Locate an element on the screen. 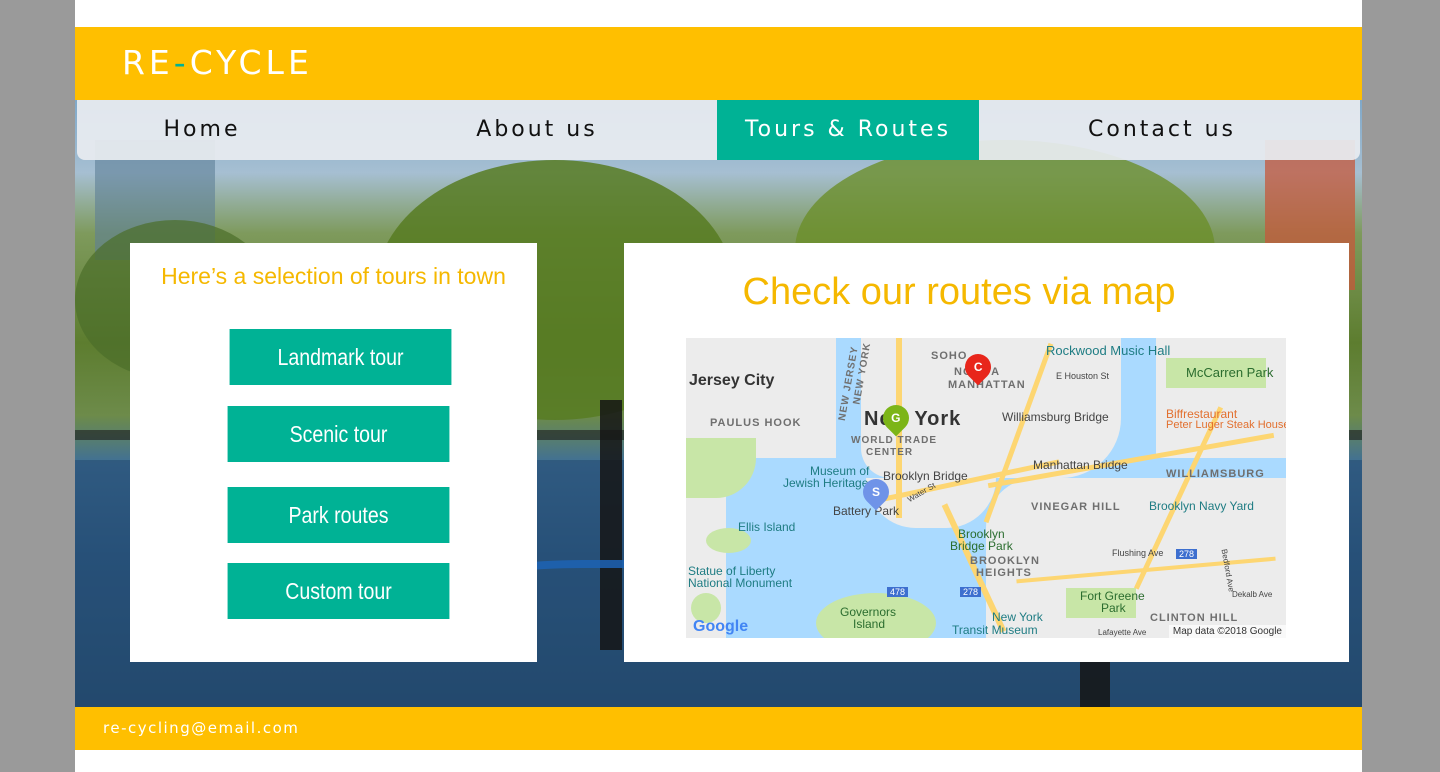 The image size is (1440, 772). map-label-mccarren: McCarren Park is located at coordinates (1230, 372).